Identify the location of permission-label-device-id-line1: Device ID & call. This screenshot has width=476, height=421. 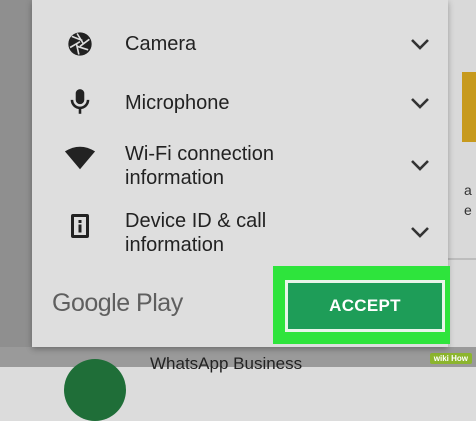
(196, 221).